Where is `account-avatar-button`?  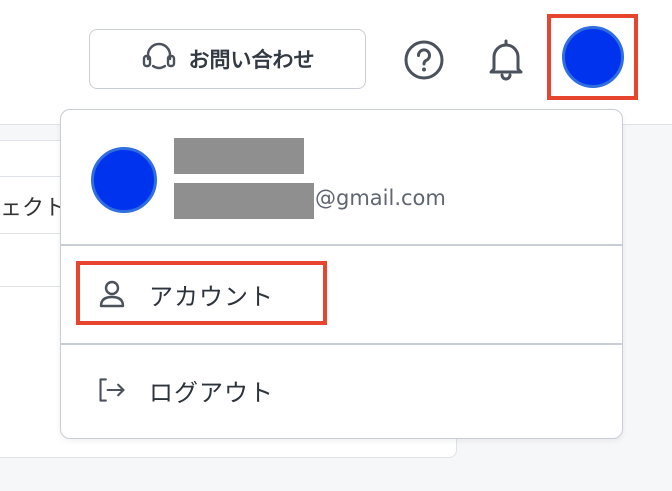 account-avatar-button is located at coordinates (592, 57).